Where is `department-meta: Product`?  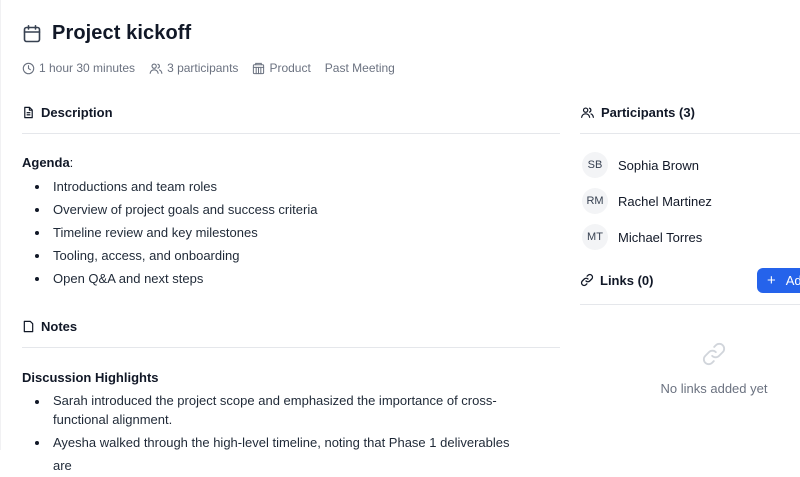 department-meta: Product is located at coordinates (281, 68).